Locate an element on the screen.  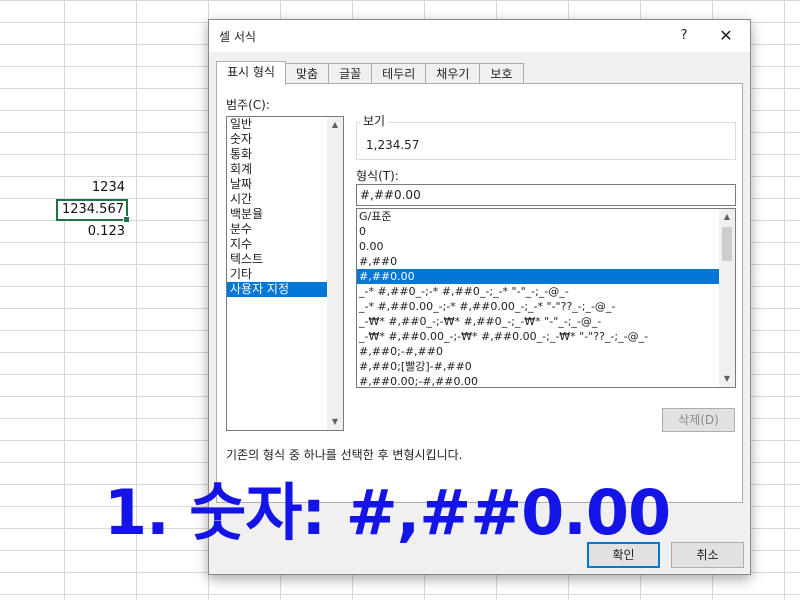
category-scrollbar: ▲ ▼ is located at coordinates (335, 273).